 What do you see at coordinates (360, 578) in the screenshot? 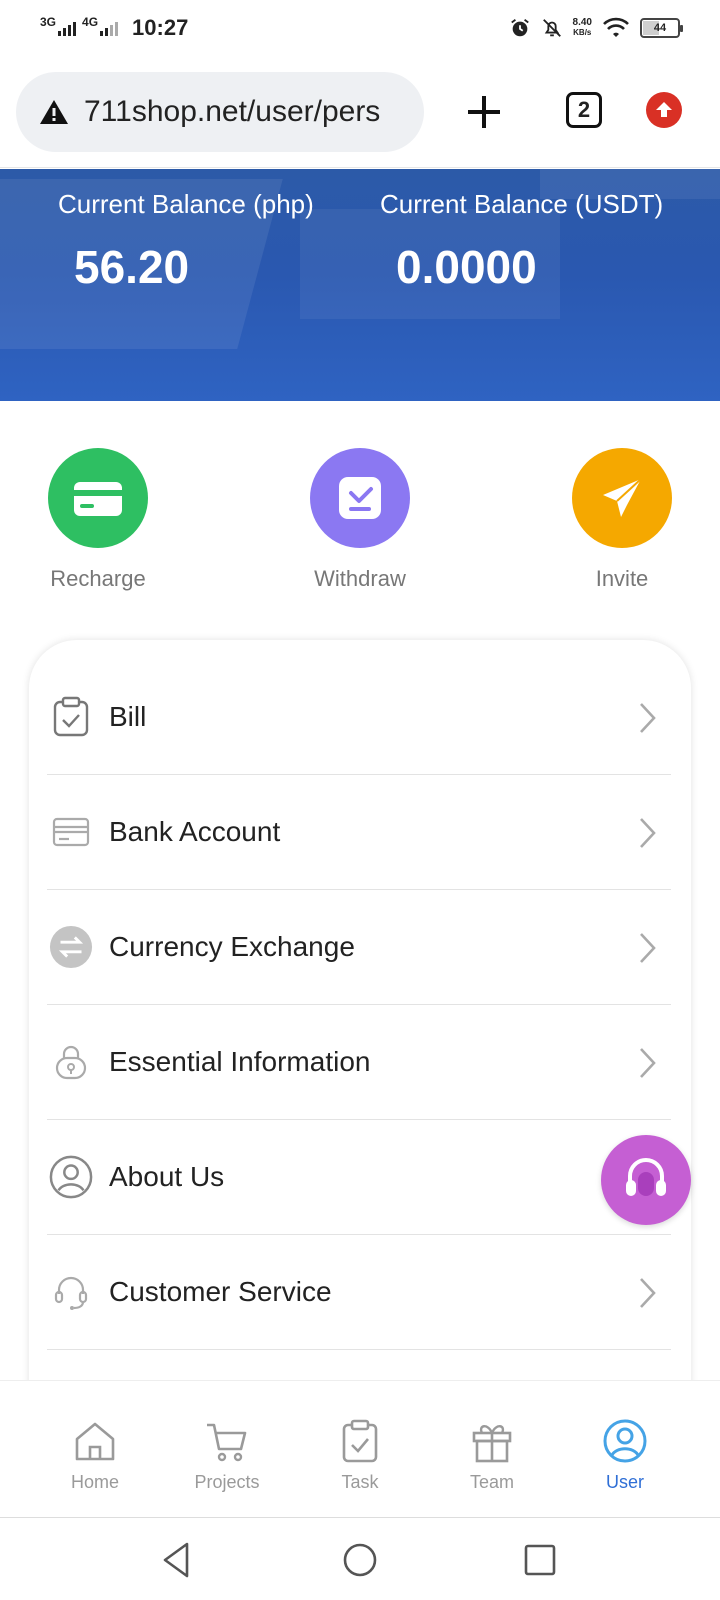
I see `withdraw-label: Withdraw` at bounding box center [360, 578].